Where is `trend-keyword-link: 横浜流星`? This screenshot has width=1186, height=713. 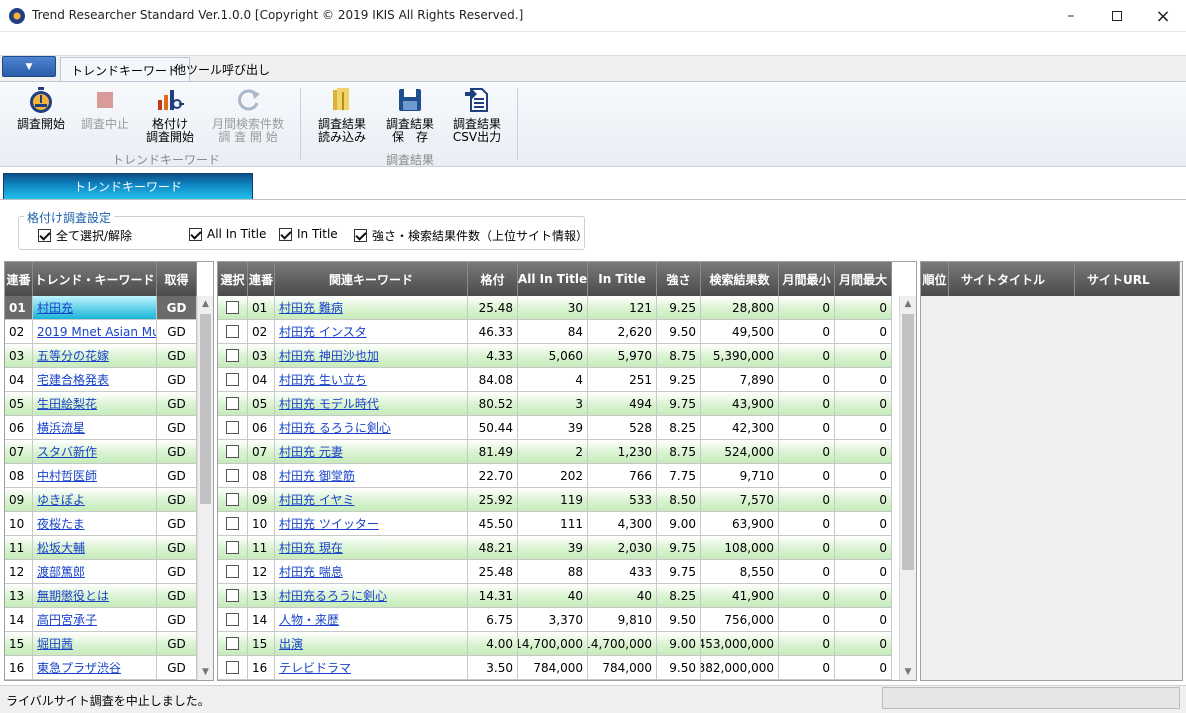 trend-keyword-link: 横浜流星 is located at coordinates (95, 428).